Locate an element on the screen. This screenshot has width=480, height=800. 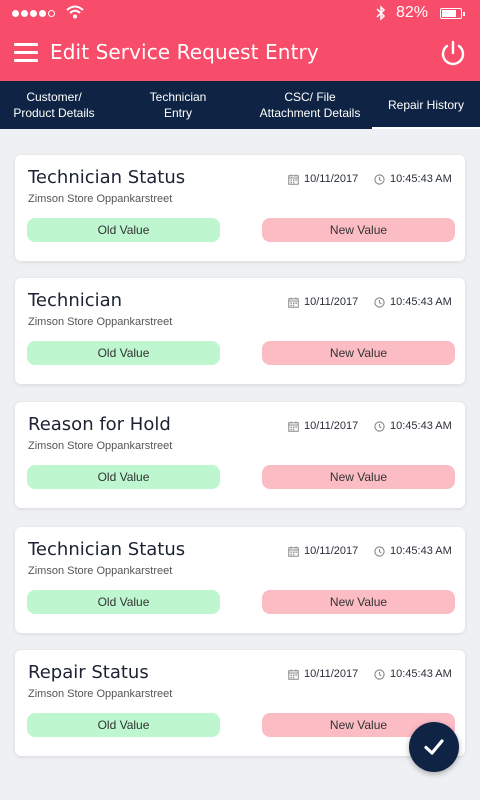
battery-percent: 82% is located at coordinates (412, 12).